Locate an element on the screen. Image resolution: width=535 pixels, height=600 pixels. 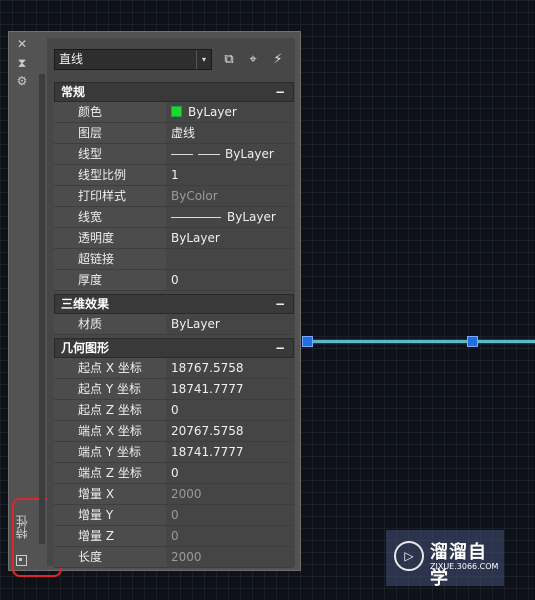
property-label: 超链接 is located at coordinates (110, 259).